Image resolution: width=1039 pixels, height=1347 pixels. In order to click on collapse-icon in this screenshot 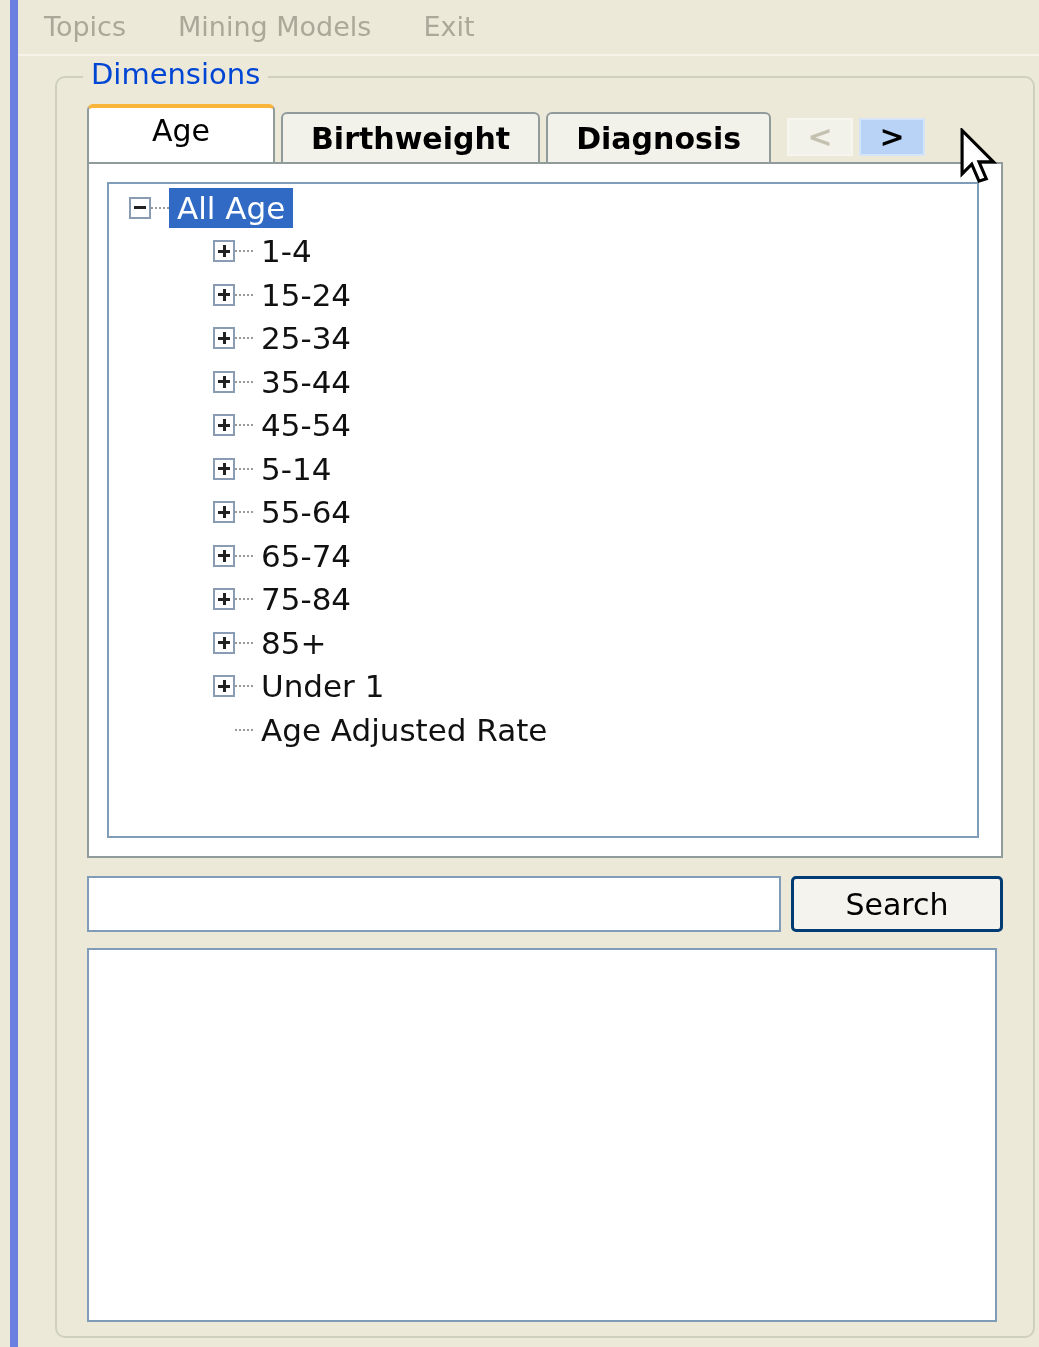, I will do `click(140, 207)`.